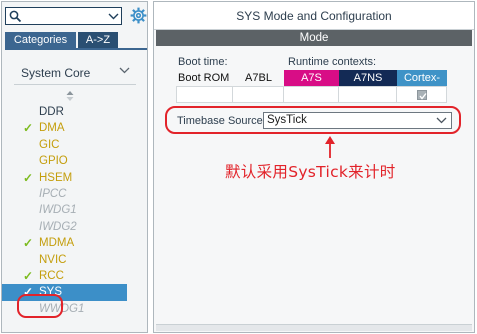  I want to click on context-cortex-m4: Cortex-M4, so click(422, 85).